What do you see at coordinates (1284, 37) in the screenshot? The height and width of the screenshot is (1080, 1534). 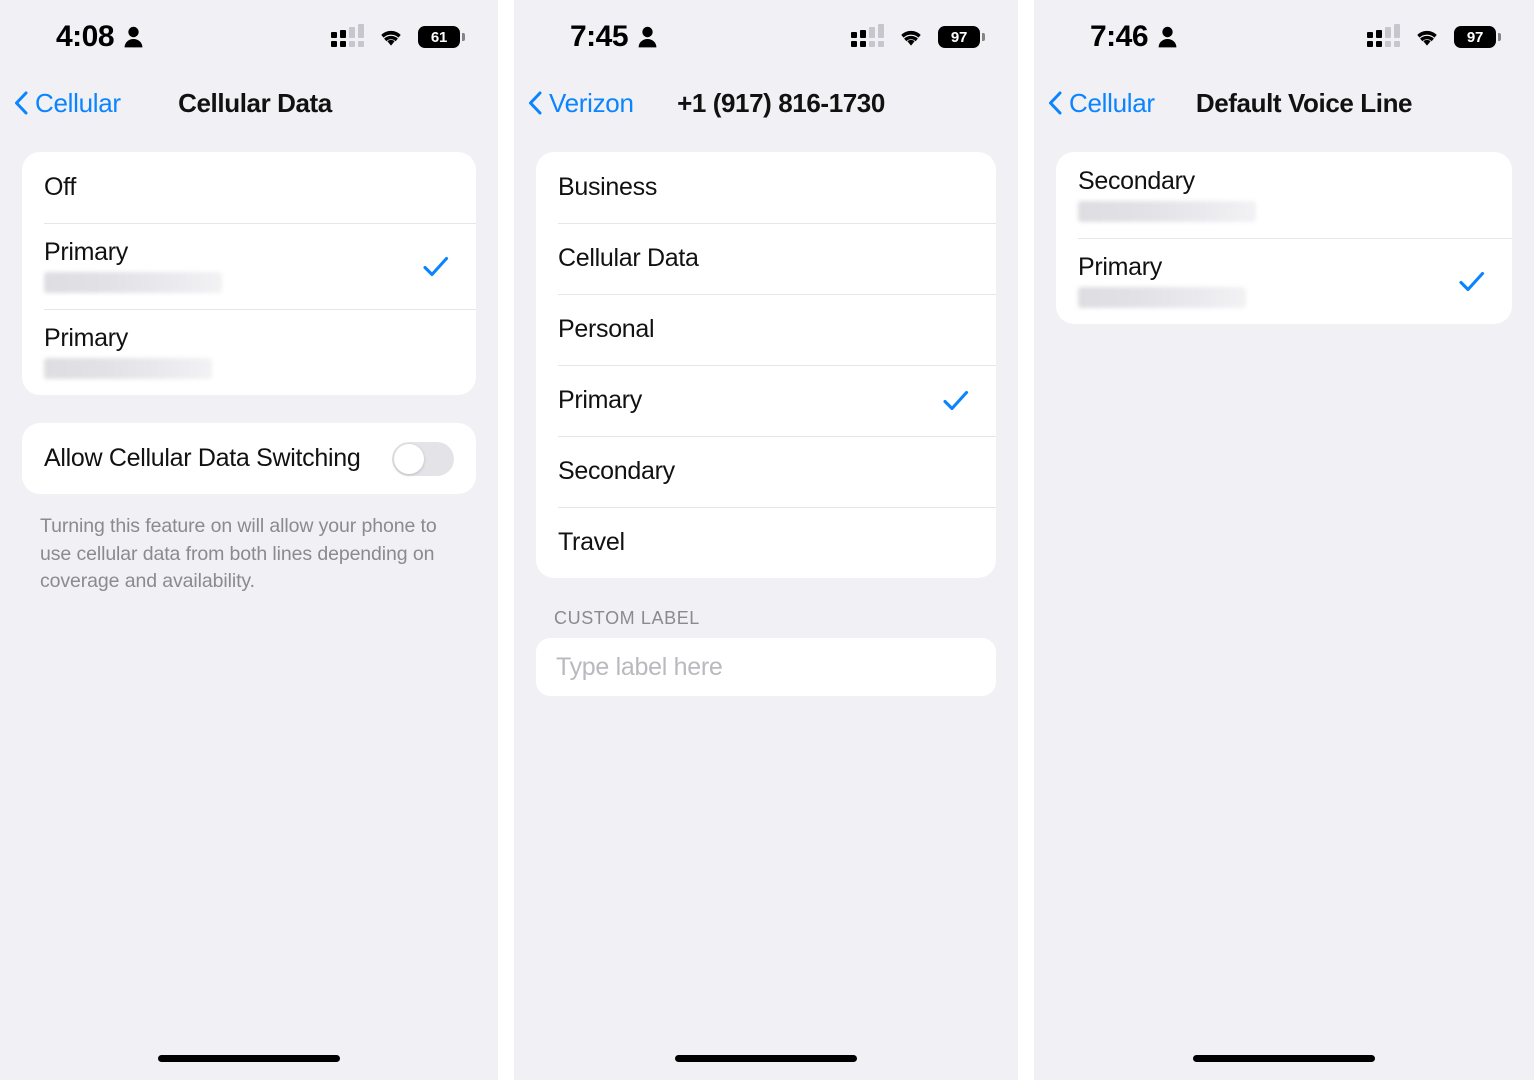 I see `status-bar: 7:46 97` at bounding box center [1284, 37].